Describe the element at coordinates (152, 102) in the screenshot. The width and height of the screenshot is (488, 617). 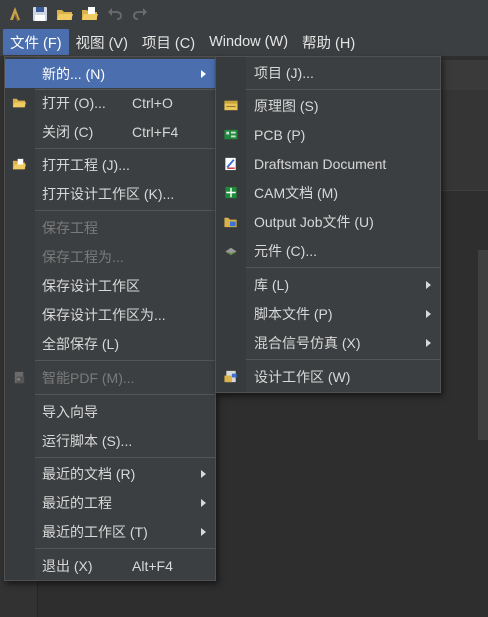
I see `menu-item-shortcut: Ctrl+O` at that location.